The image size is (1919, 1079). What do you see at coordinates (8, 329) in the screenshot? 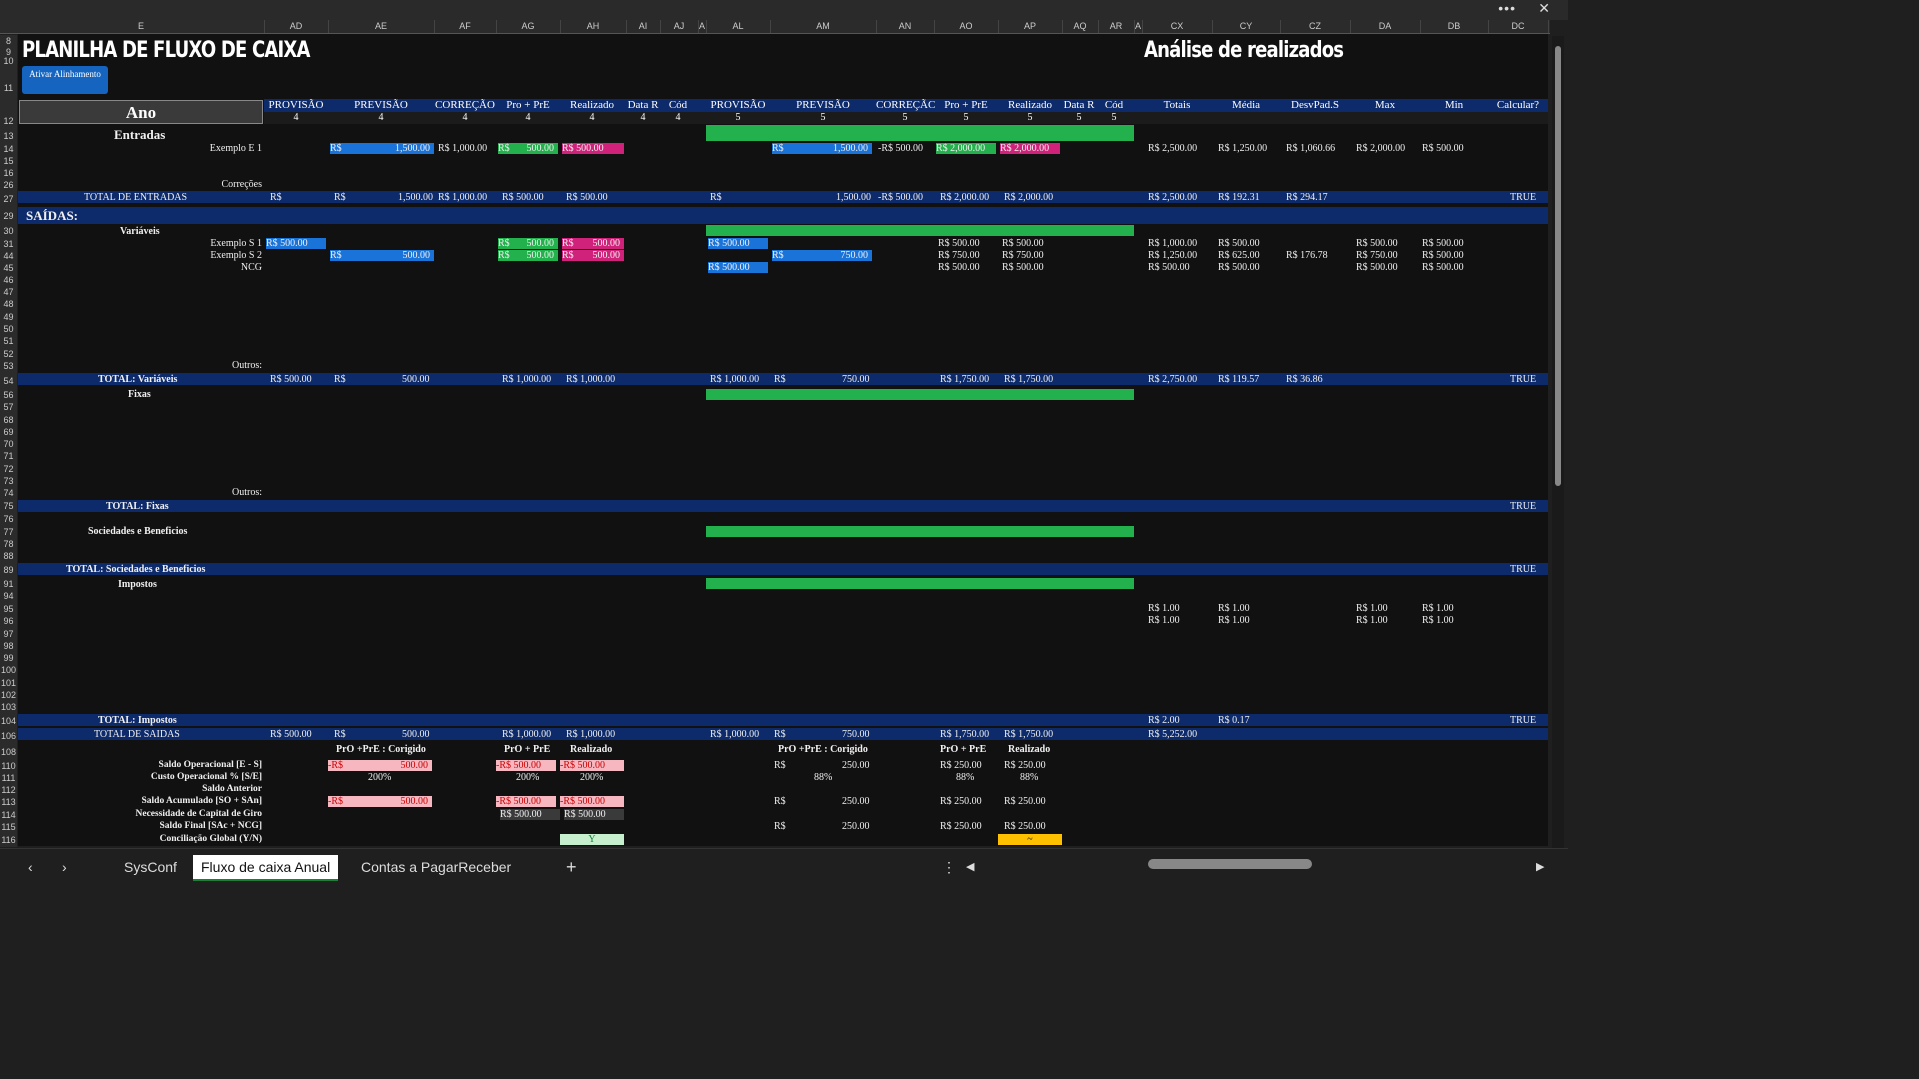
I see `row-header: 50` at bounding box center [8, 329].